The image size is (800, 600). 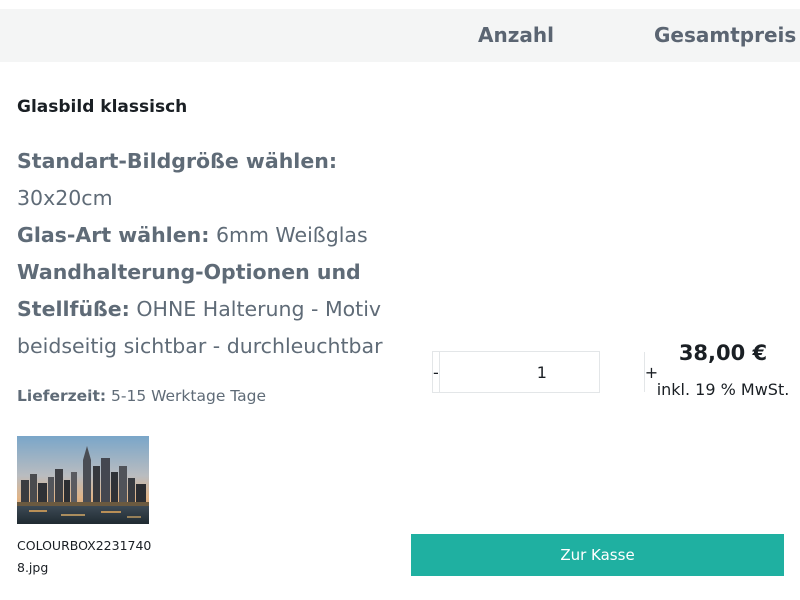 I want to click on option-value-glass: 6mm Weißglas, so click(x=291, y=235).